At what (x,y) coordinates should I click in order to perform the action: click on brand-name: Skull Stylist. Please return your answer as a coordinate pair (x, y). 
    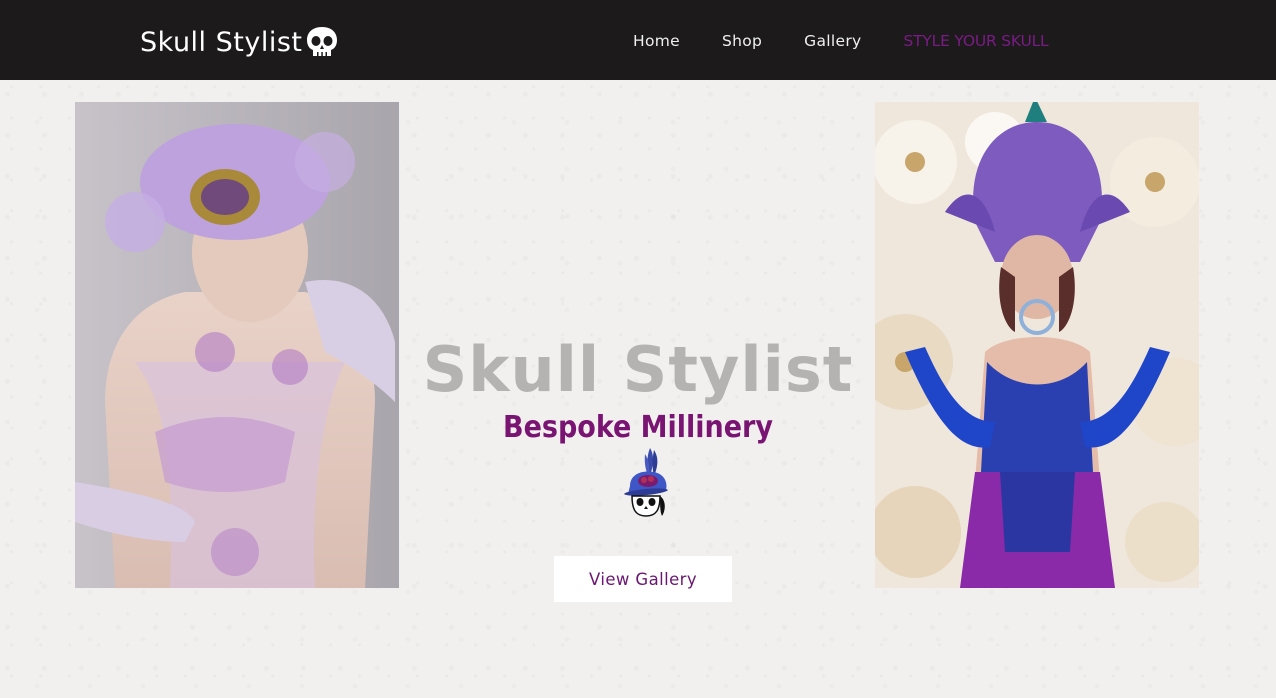
    Looking at the image, I should click on (221, 42).